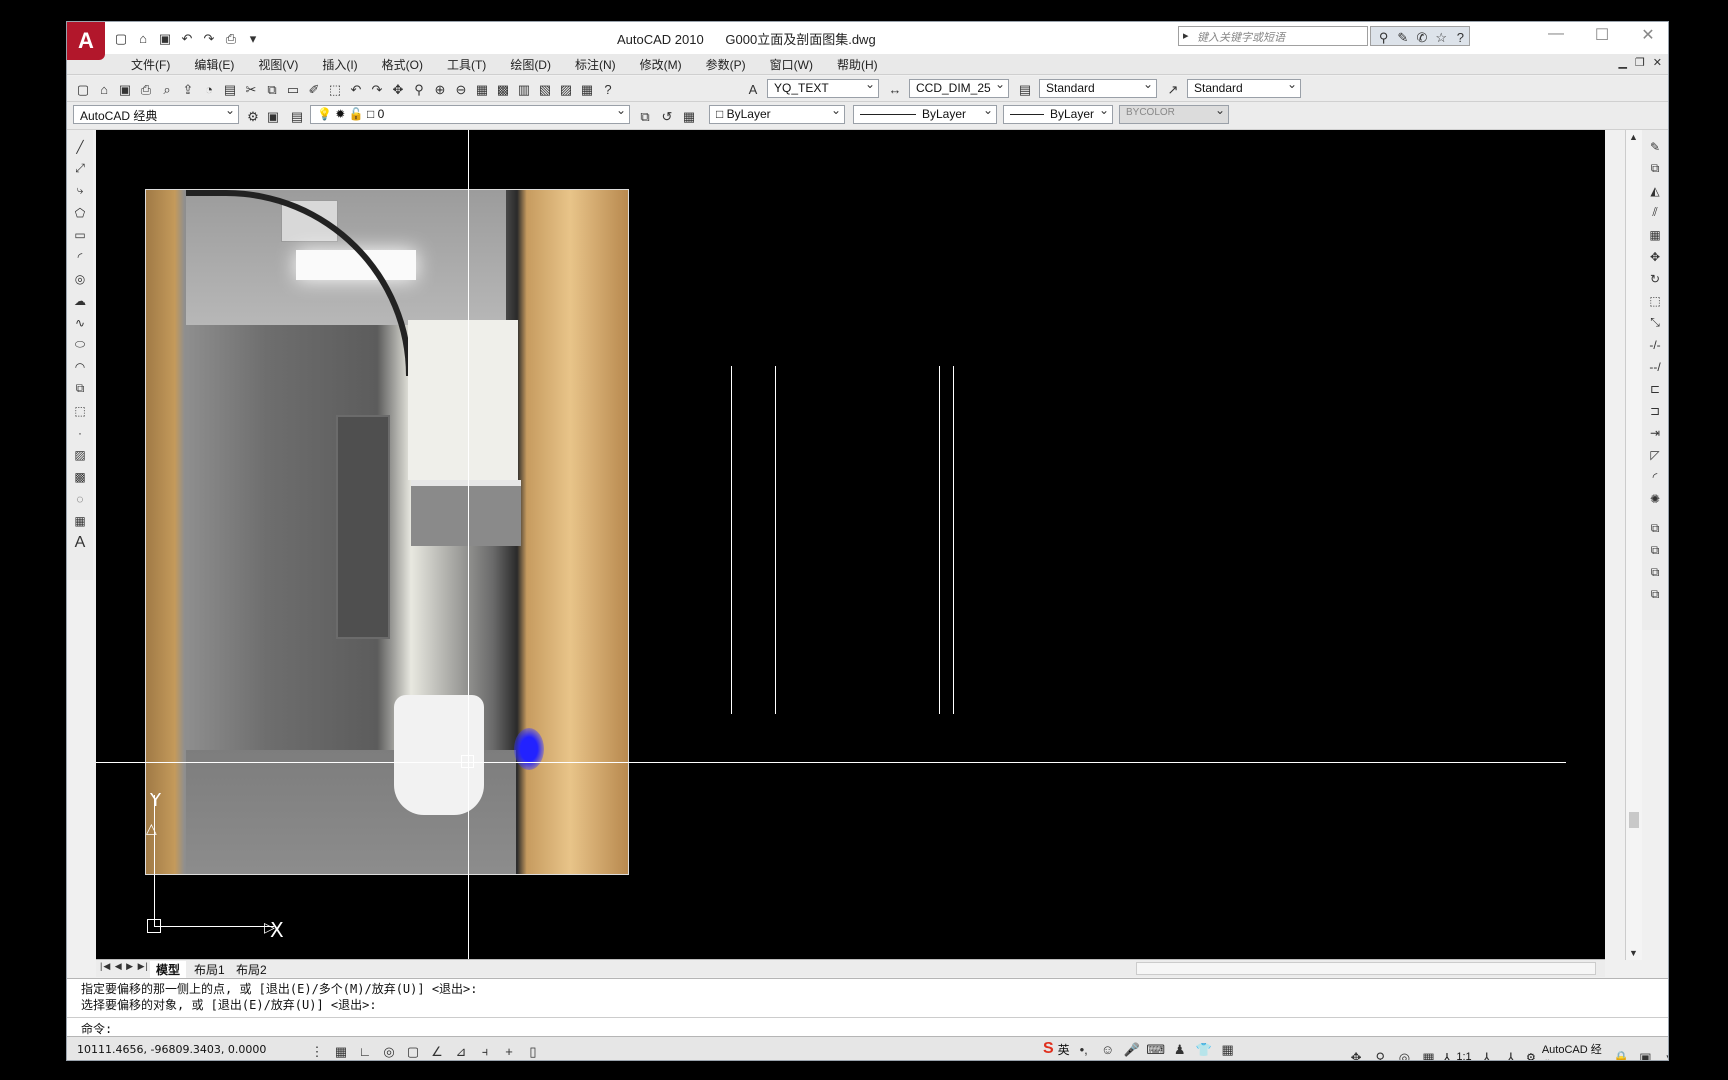 The width and height of the screenshot is (1728, 1080). Describe the element at coordinates (209, 89) in the screenshot. I see `3d-dwf-icon: ◔` at that location.